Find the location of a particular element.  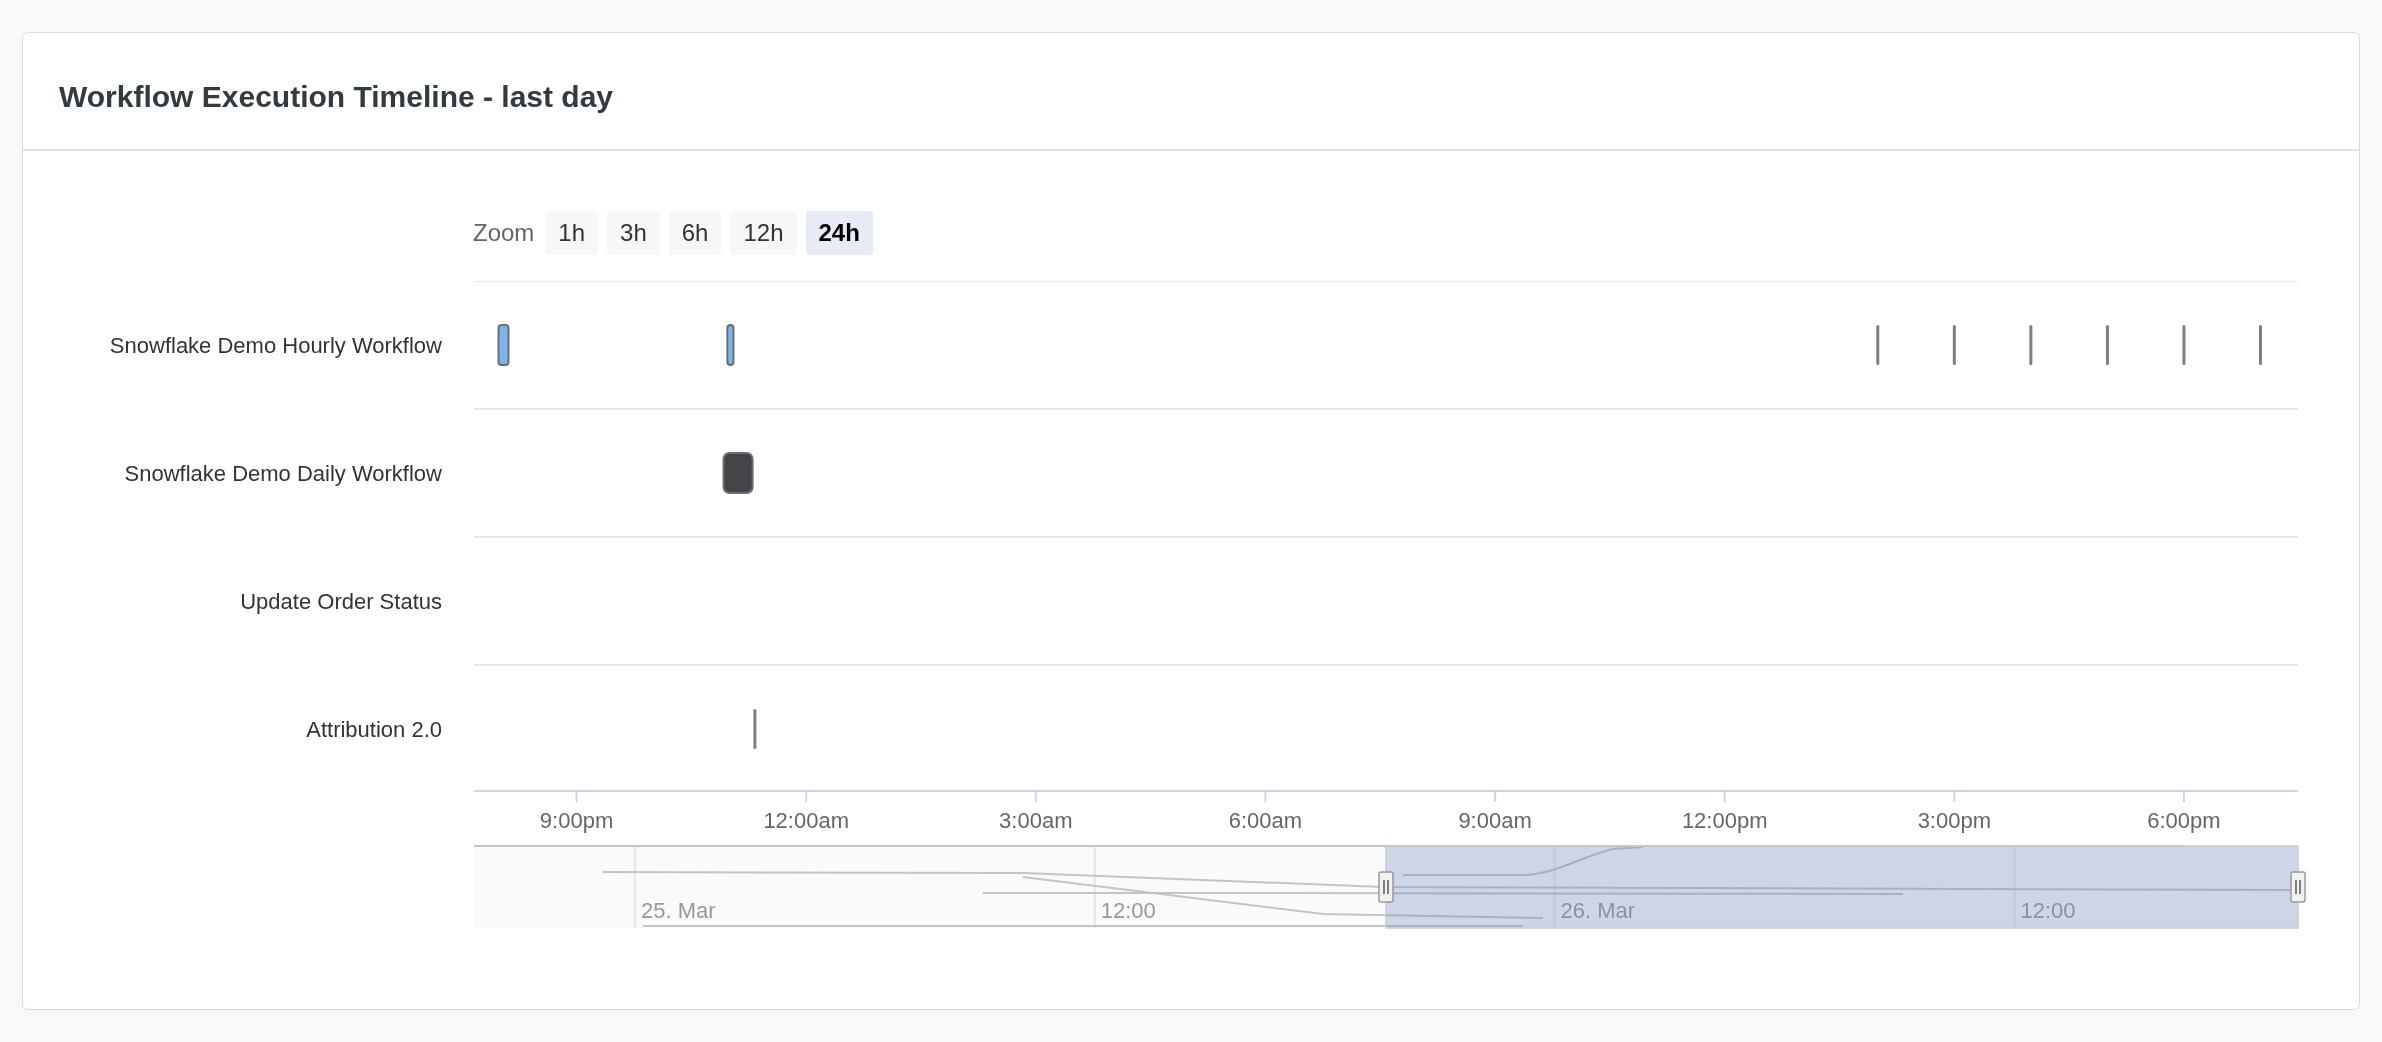

row-label: Snowflake Demo Daily Workflow is located at coordinates (283, 473).